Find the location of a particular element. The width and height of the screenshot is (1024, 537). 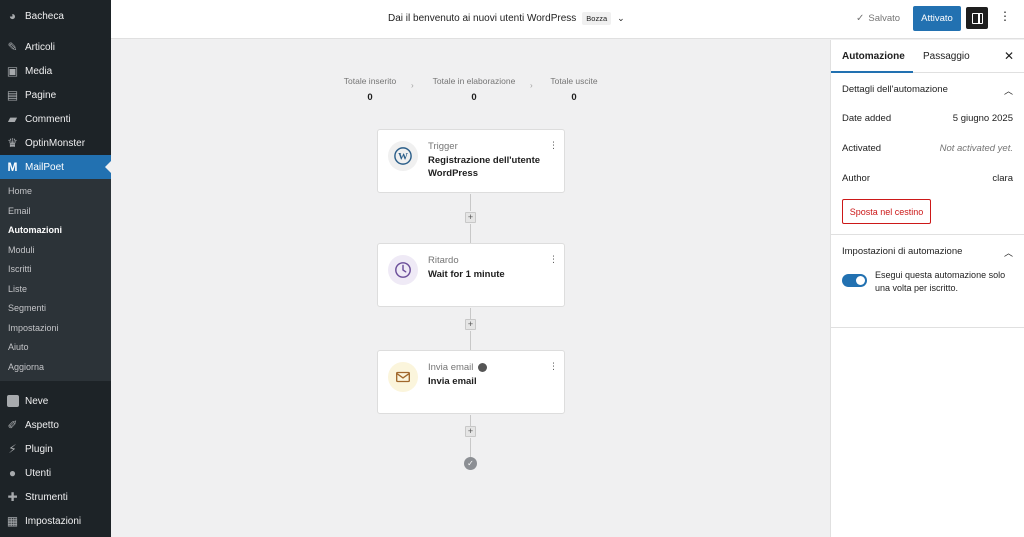

step-delay: Ritardo Wait for 1 minute ⋮ is located at coordinates (471, 275).